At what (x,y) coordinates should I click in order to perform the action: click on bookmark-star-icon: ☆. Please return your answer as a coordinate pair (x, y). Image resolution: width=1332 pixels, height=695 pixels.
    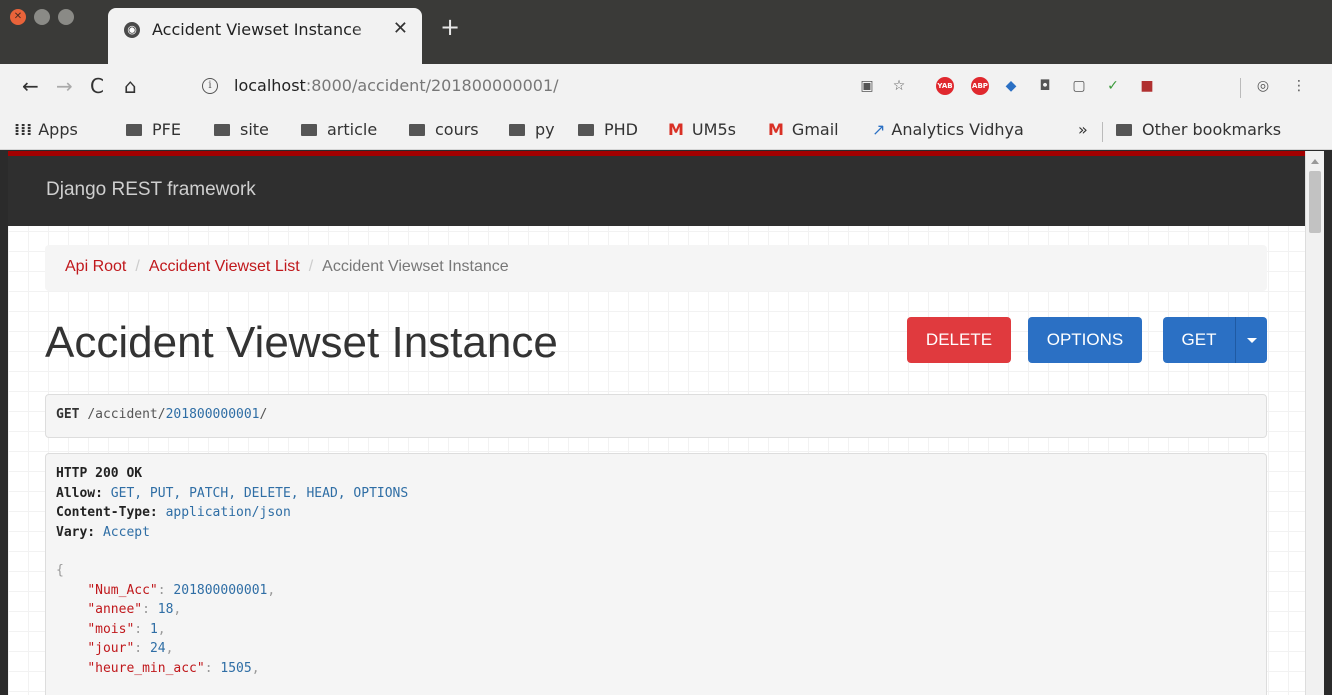
    Looking at the image, I should click on (899, 86).